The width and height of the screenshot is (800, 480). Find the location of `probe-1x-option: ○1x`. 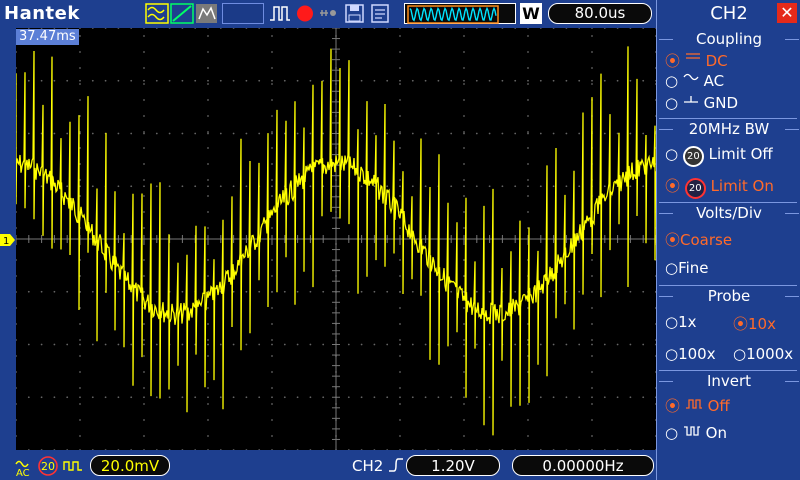

probe-1x-option: ○1x is located at coordinates (681, 322).